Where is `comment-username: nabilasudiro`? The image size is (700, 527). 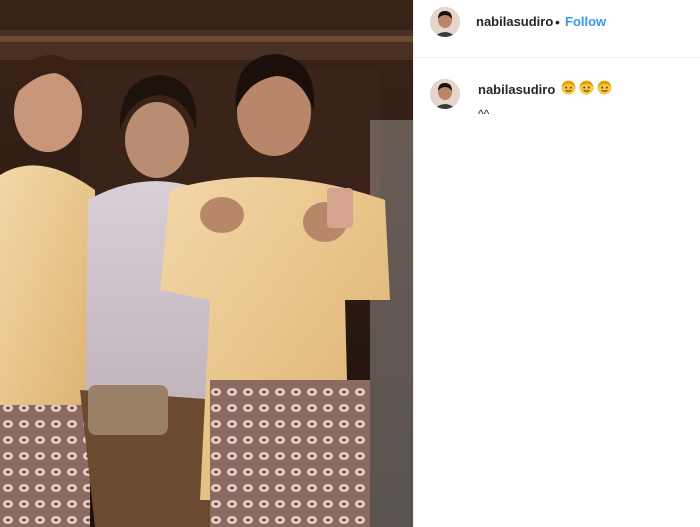 comment-username: nabilasudiro is located at coordinates (516, 89).